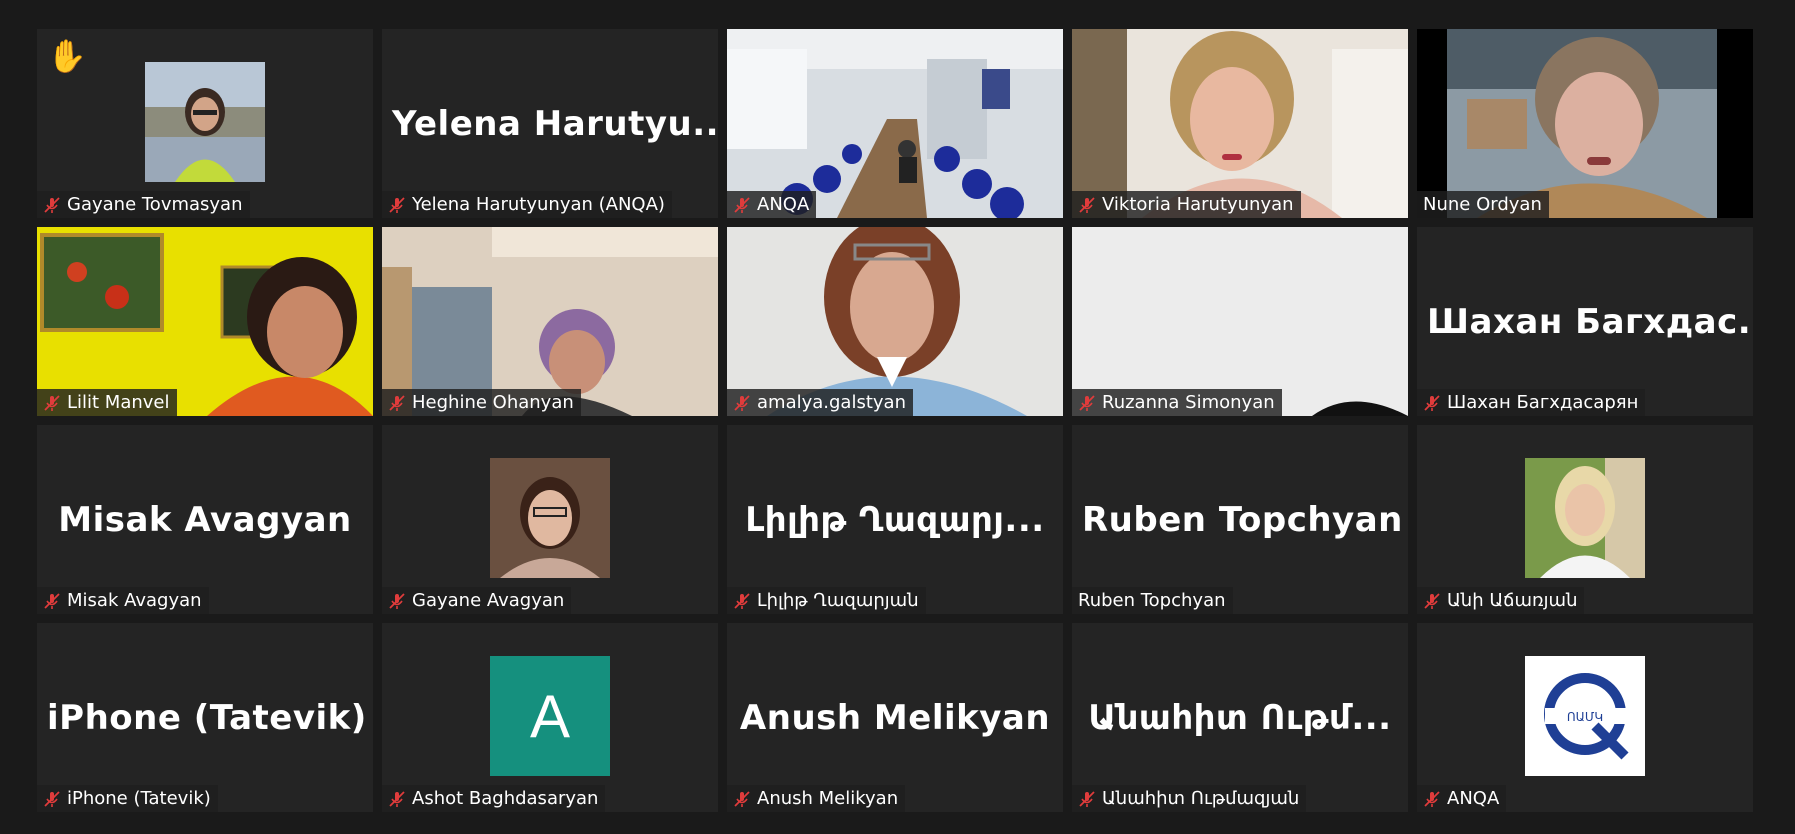  Describe the element at coordinates (505, 798) in the screenshot. I see `participant-name: Ashot Baghdasaryan` at that location.